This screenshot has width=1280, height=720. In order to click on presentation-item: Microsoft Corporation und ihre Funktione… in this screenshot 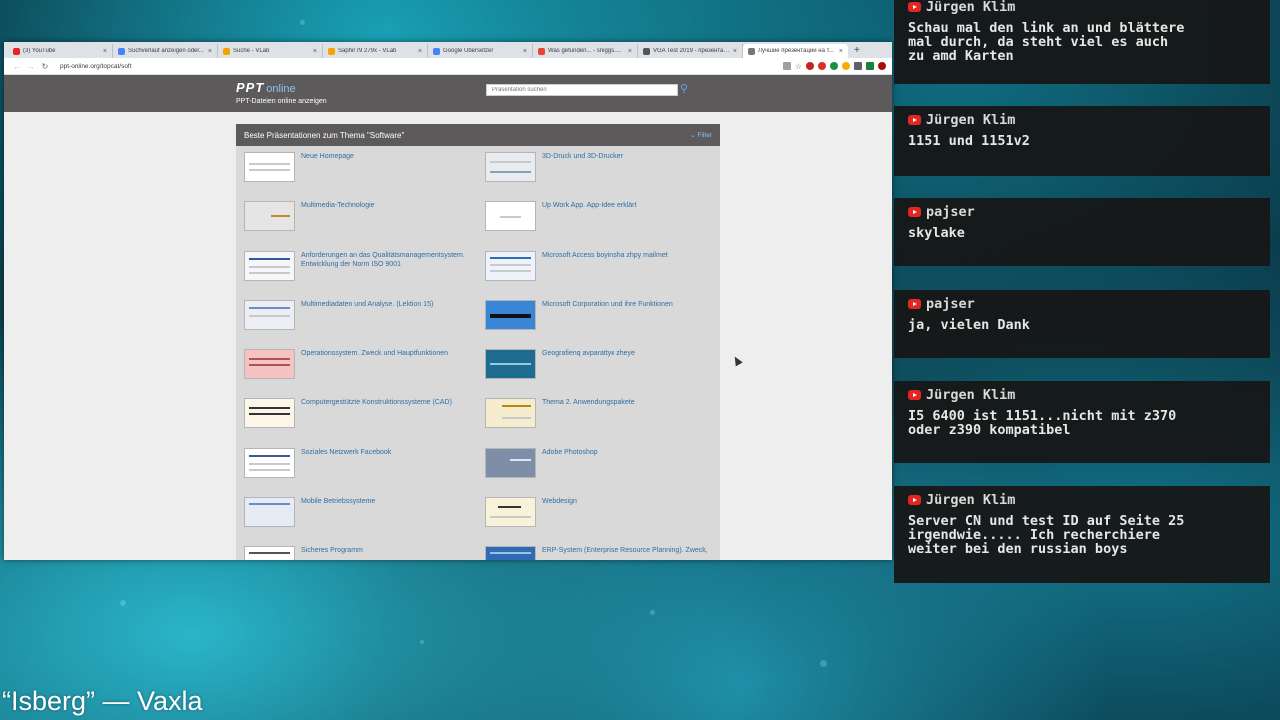, I will do `click(602, 324)`.